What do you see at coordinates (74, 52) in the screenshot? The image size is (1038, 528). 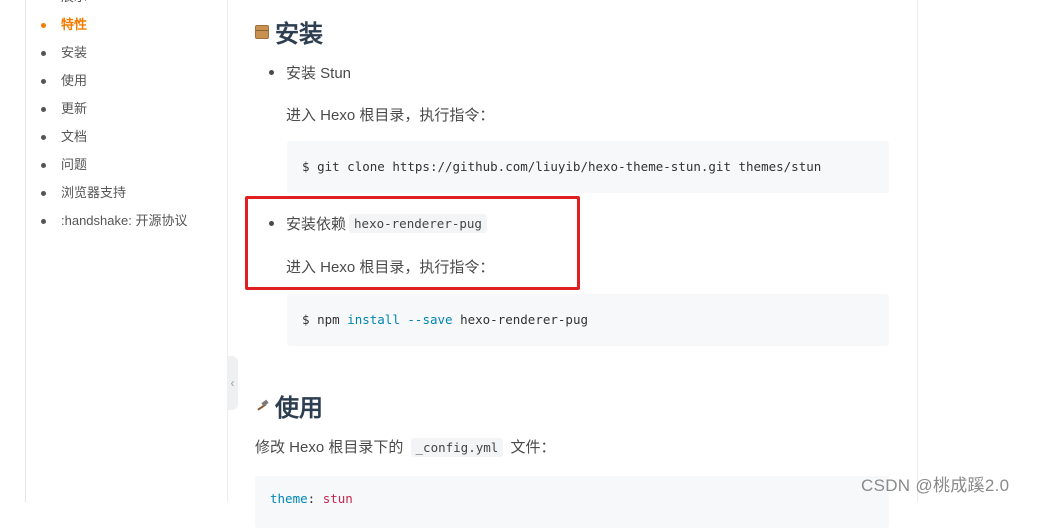 I see `toc-item-label: 安装` at bounding box center [74, 52].